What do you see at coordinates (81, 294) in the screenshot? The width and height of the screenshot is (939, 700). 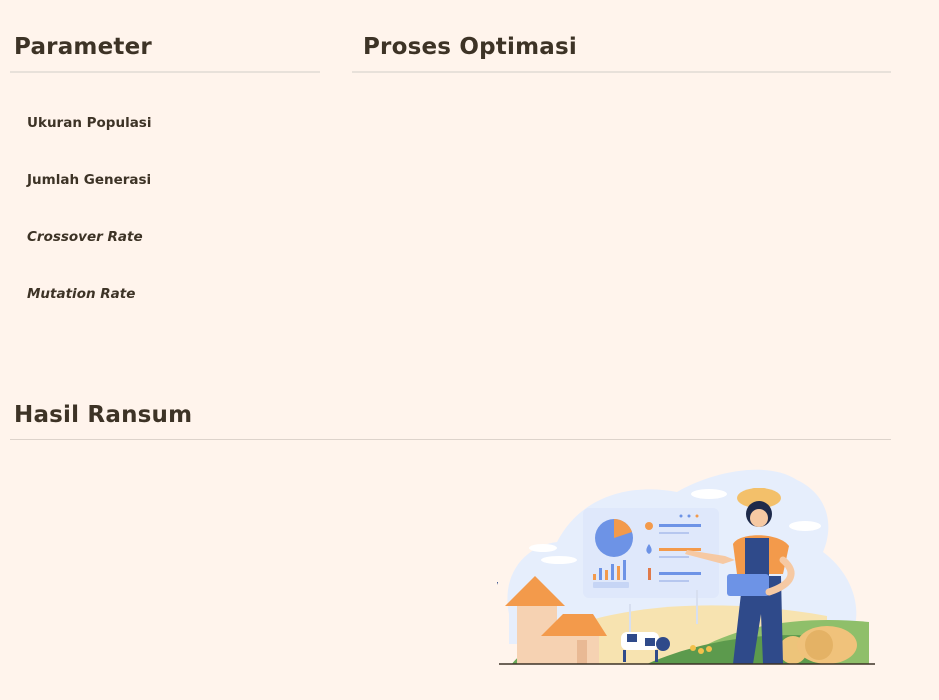 I see `label-mutation-rate: Mutation Rate` at bounding box center [81, 294].